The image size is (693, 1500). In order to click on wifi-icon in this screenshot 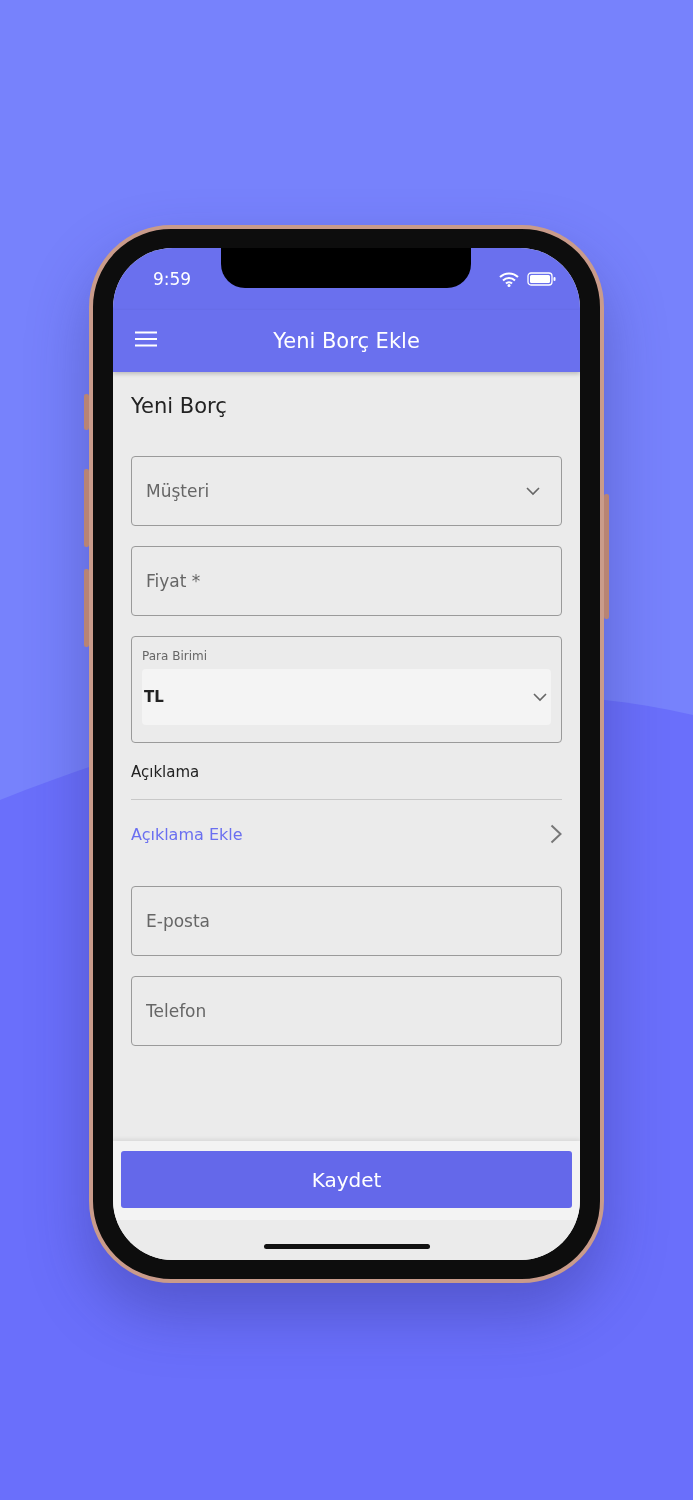, I will do `click(509, 279)`.